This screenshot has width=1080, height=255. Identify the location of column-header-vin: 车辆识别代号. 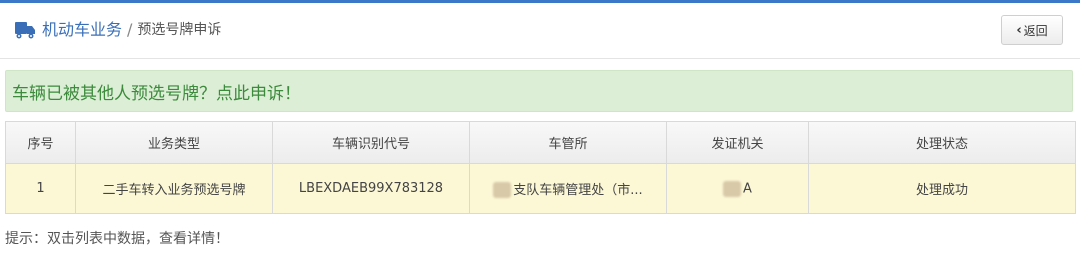
(371, 142).